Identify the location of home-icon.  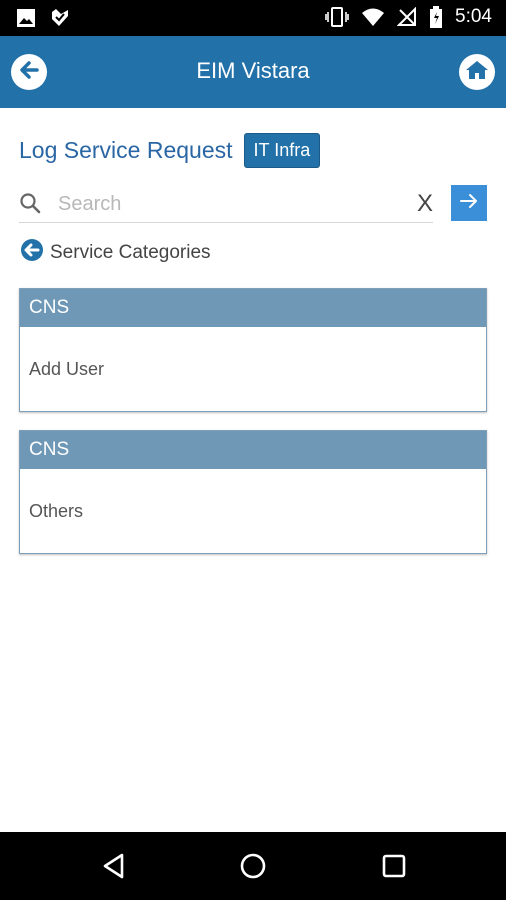
(477, 72).